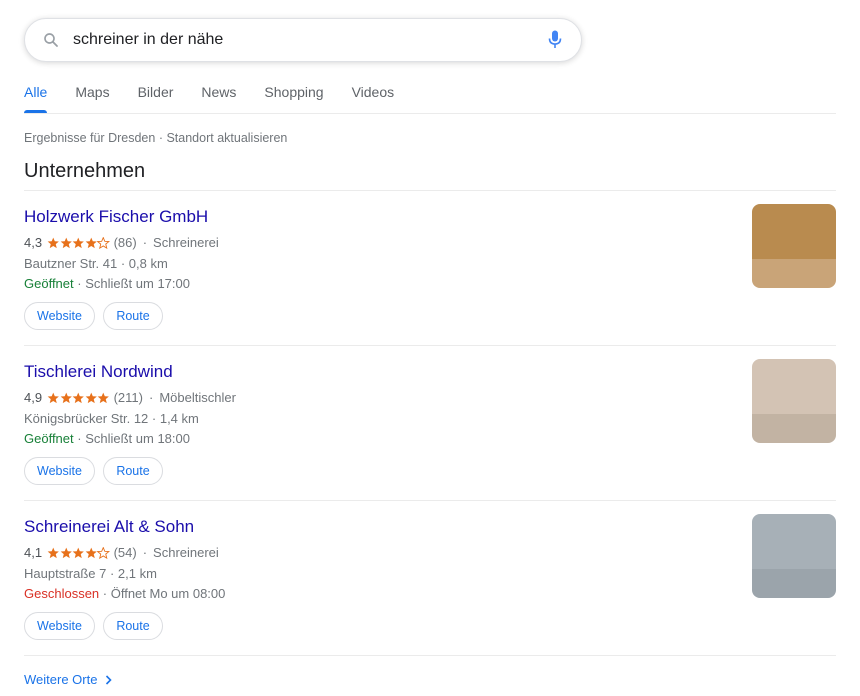 Image resolution: width=860 pixels, height=696 pixels. Describe the element at coordinates (33, 397) in the screenshot. I see `rating-value: 4,9` at that location.